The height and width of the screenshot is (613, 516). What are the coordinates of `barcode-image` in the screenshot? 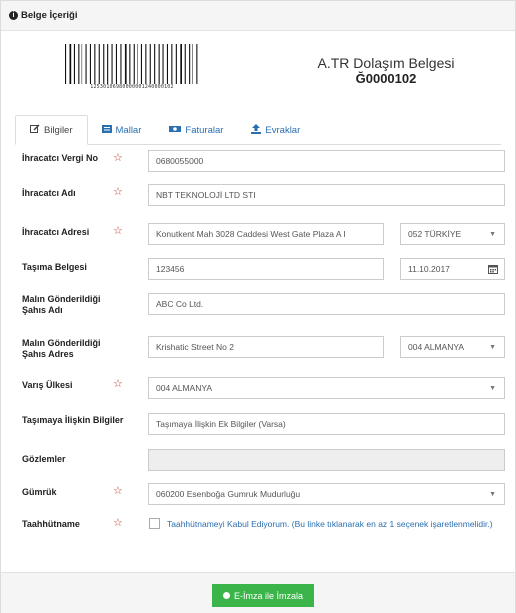 It's located at (131, 64).